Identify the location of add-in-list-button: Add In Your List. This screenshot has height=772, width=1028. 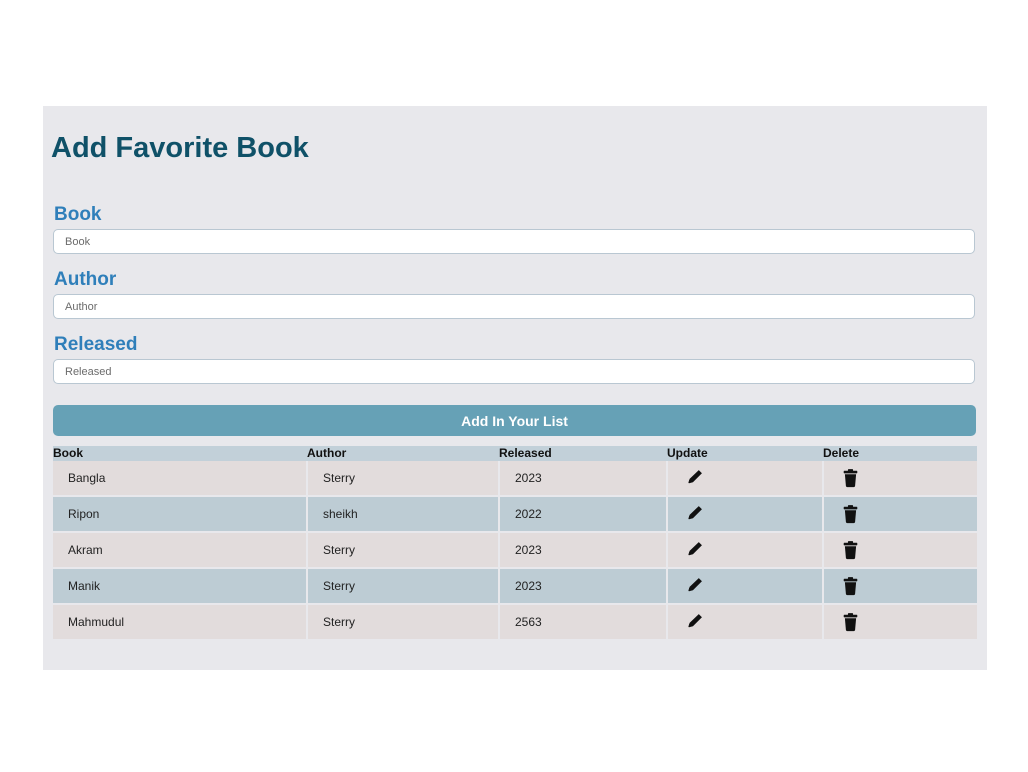
(514, 420).